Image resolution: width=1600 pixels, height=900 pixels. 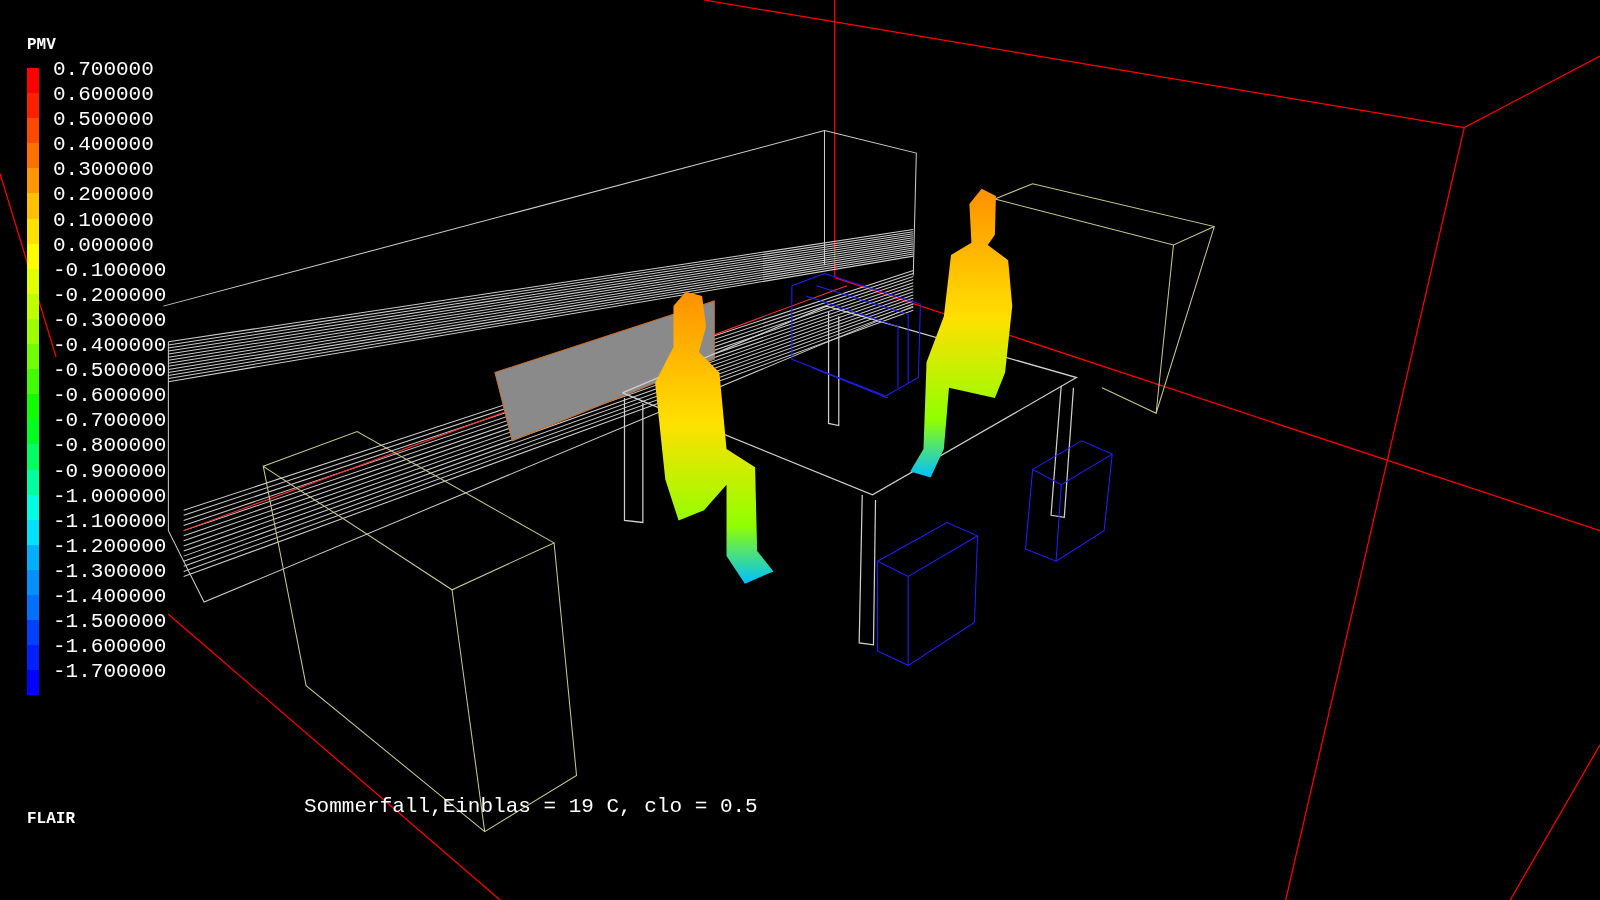 I want to click on legend-value: -0.400000, so click(x=110, y=346).